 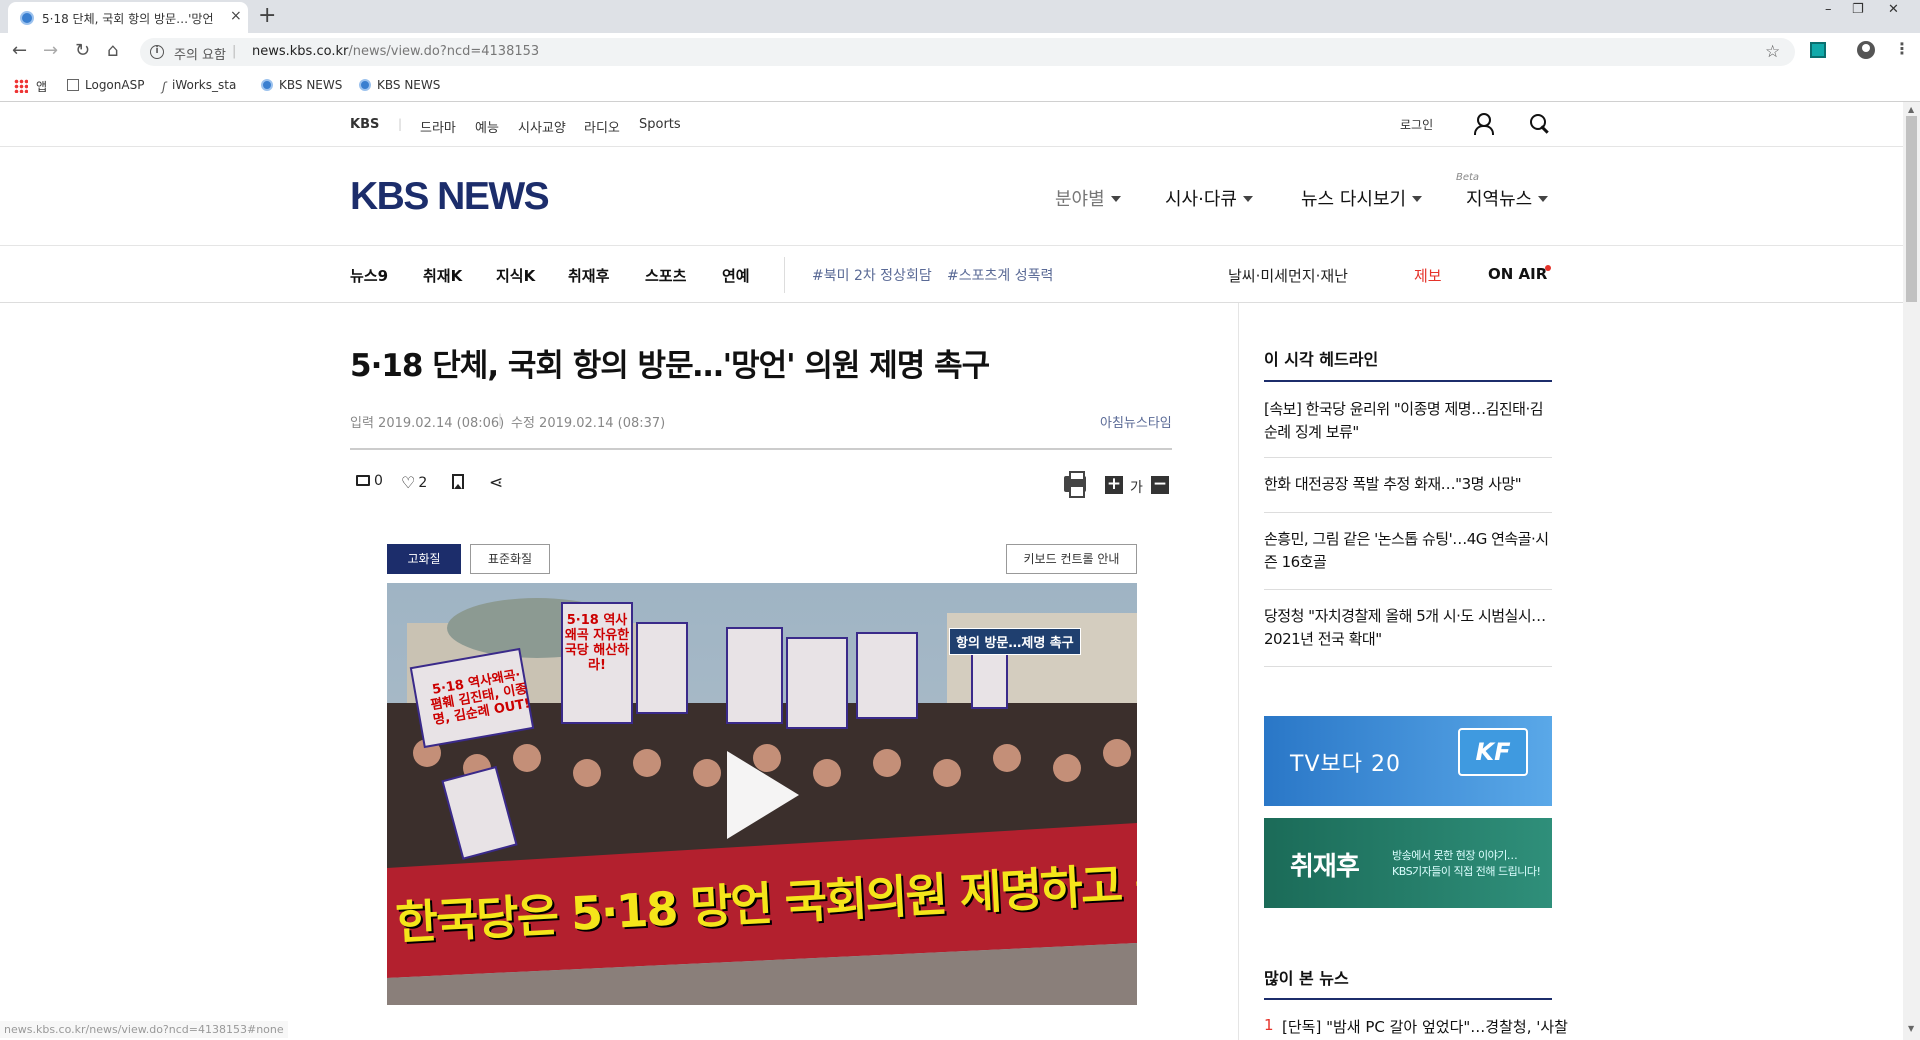 What do you see at coordinates (1493, 752) in the screenshot?
I see `kf-badge-icon: KF` at bounding box center [1493, 752].